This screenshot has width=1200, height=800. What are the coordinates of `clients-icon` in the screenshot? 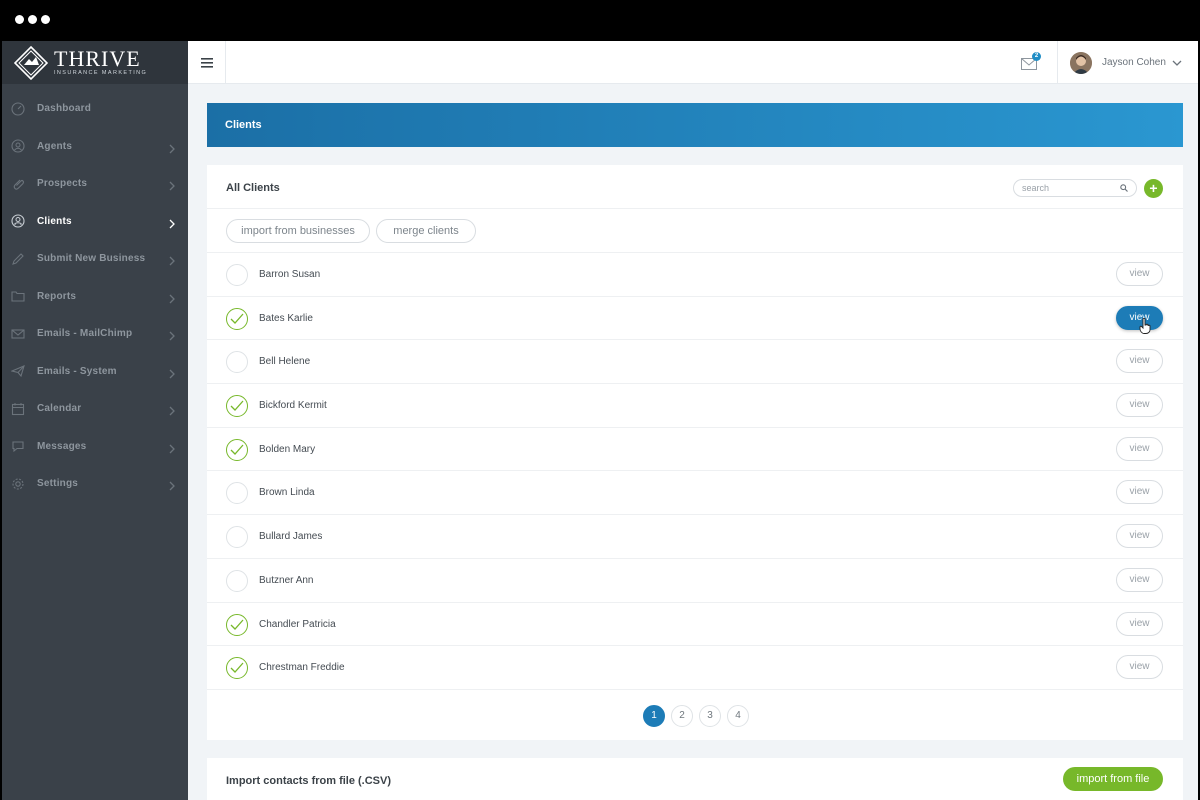 It's located at (18, 221).